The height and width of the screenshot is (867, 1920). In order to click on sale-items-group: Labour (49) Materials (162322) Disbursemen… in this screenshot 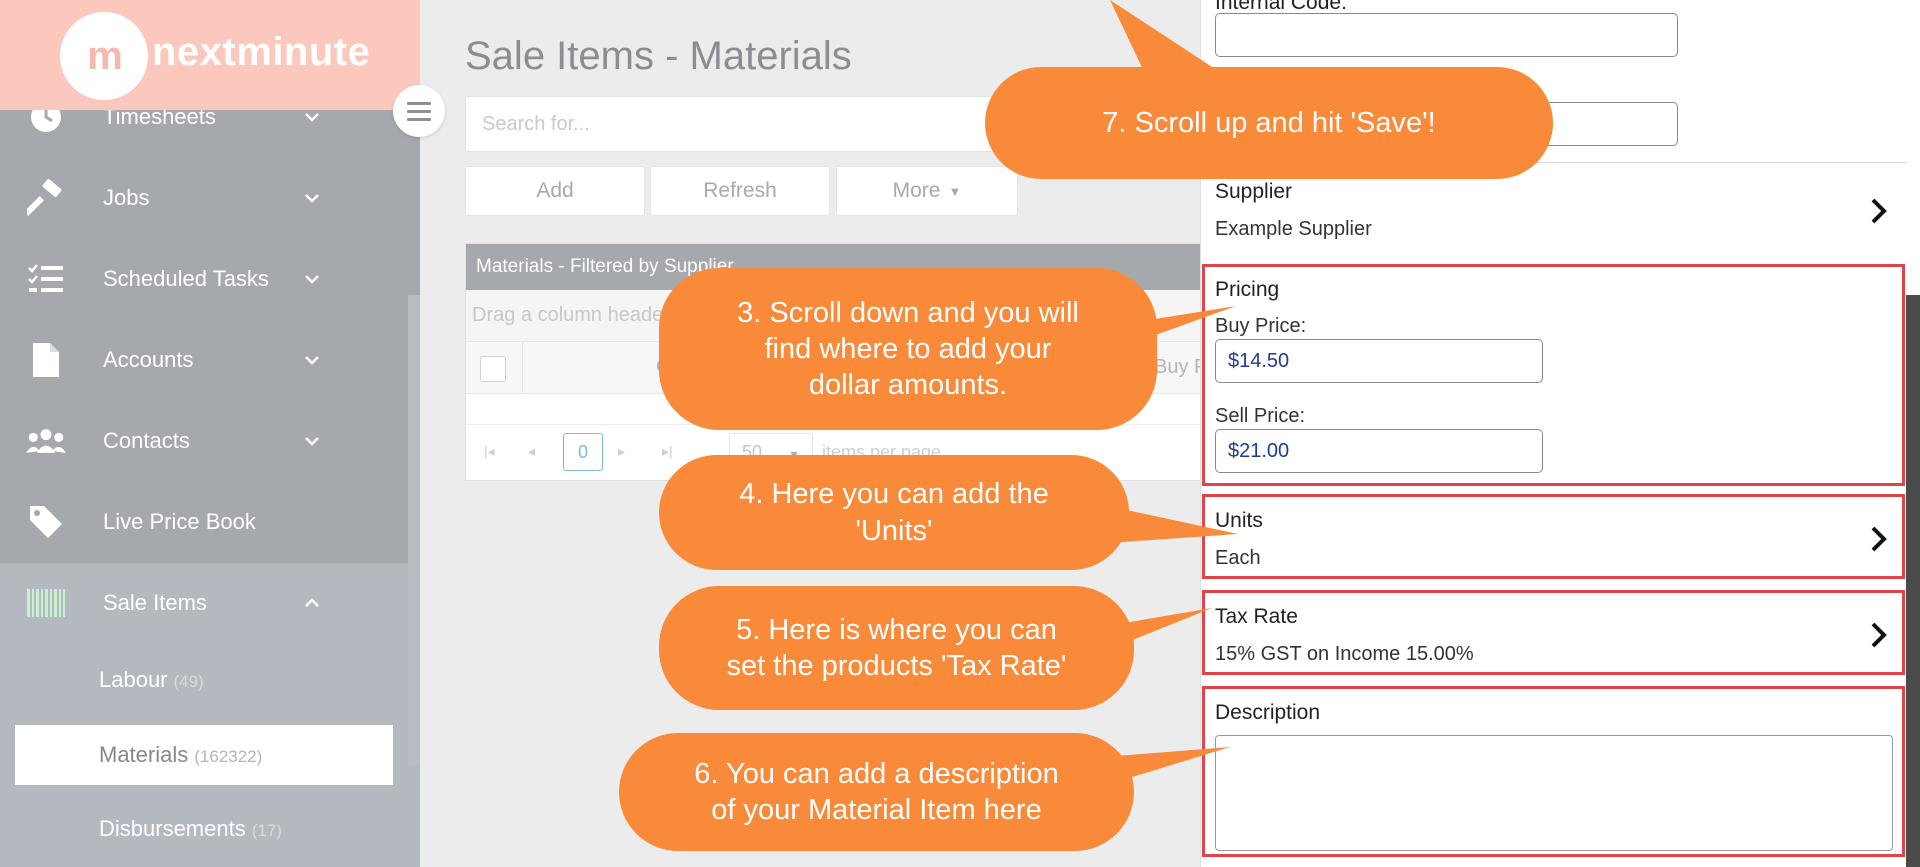, I will do `click(210, 738)`.